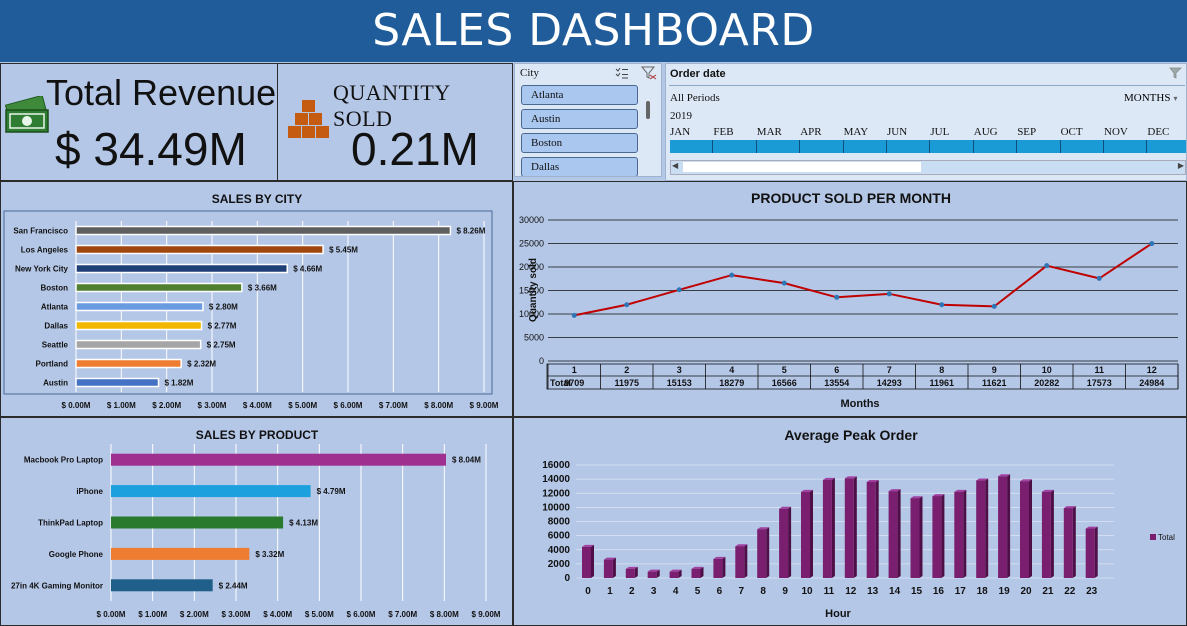  Describe the element at coordinates (1116, 132) in the screenshot. I see `timeline-month-label: NOV` at that location.